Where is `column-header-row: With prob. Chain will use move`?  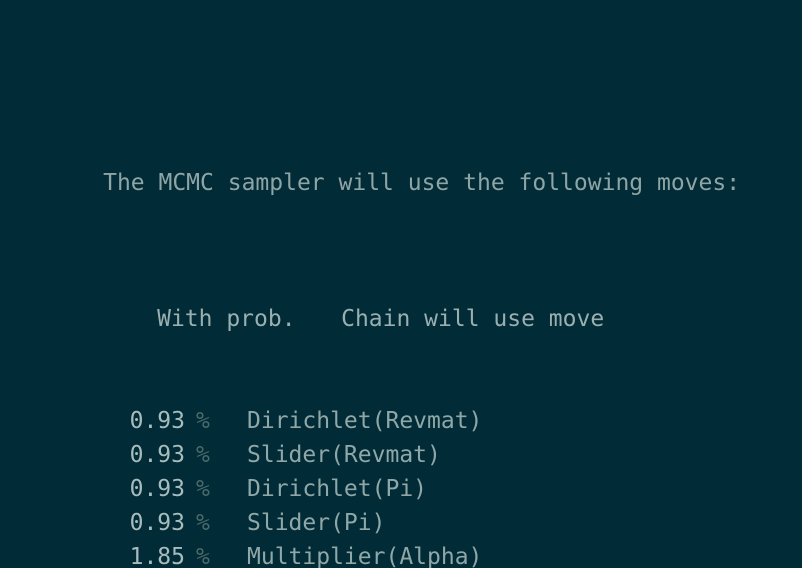 column-header-row: With prob. Chain will use move is located at coordinates (380, 300).